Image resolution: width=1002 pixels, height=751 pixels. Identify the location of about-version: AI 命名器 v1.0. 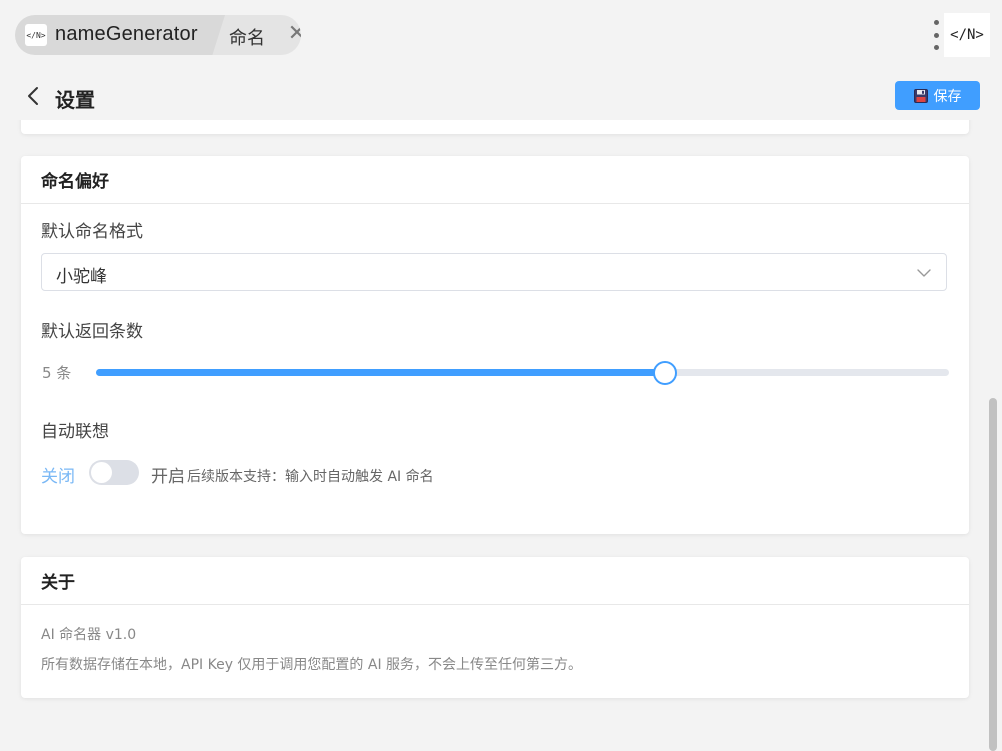
(89, 635).